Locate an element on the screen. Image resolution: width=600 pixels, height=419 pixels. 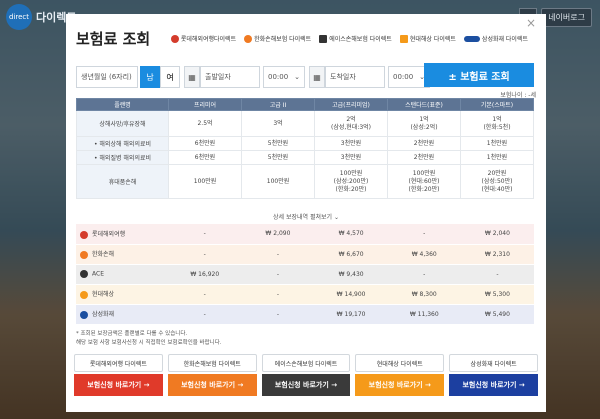
column-header: 스탠다드(표준) is located at coordinates (424, 104).